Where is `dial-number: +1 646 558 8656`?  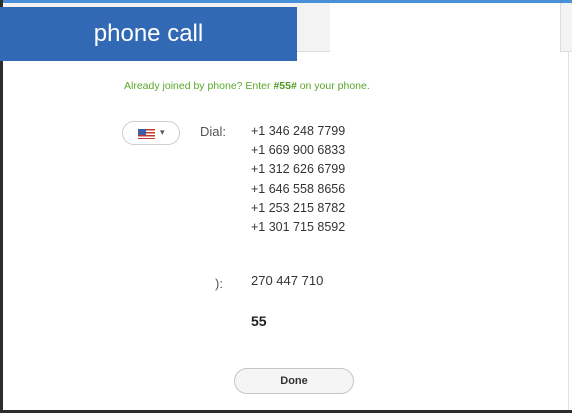
dial-number: +1 646 558 8656 is located at coordinates (298, 188).